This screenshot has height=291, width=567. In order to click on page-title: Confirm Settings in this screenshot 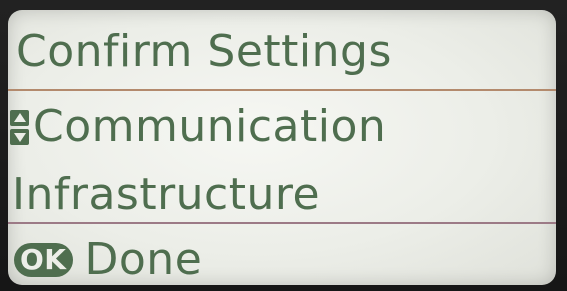, I will do `click(204, 51)`.